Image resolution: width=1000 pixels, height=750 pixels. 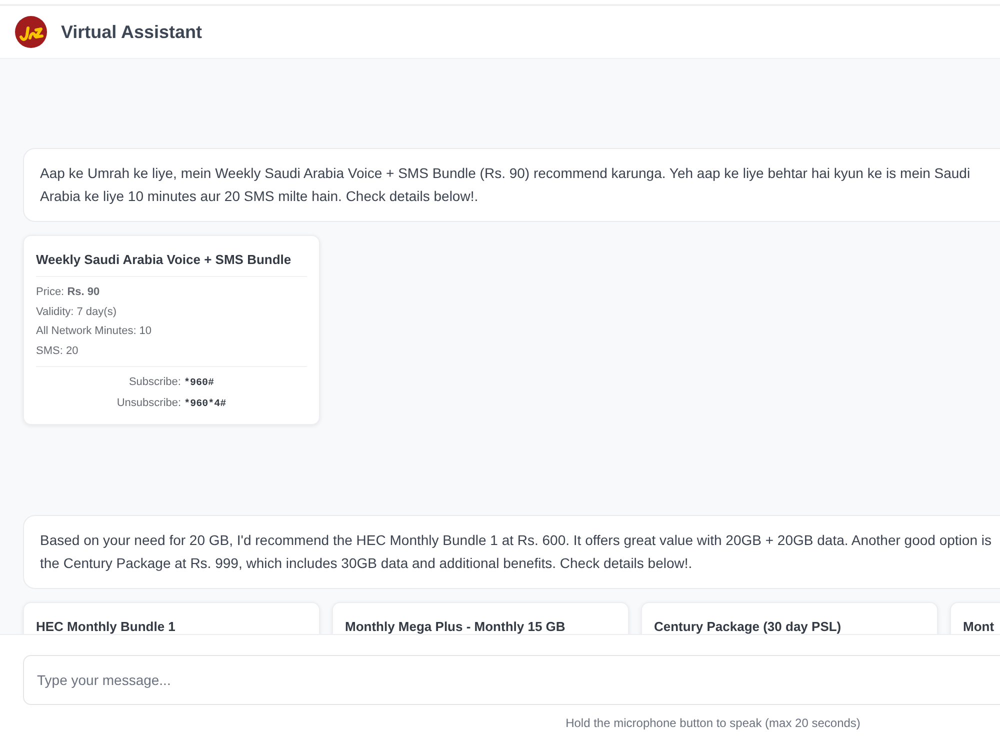 I want to click on bundle-detail: SMS: 20, so click(x=57, y=351).